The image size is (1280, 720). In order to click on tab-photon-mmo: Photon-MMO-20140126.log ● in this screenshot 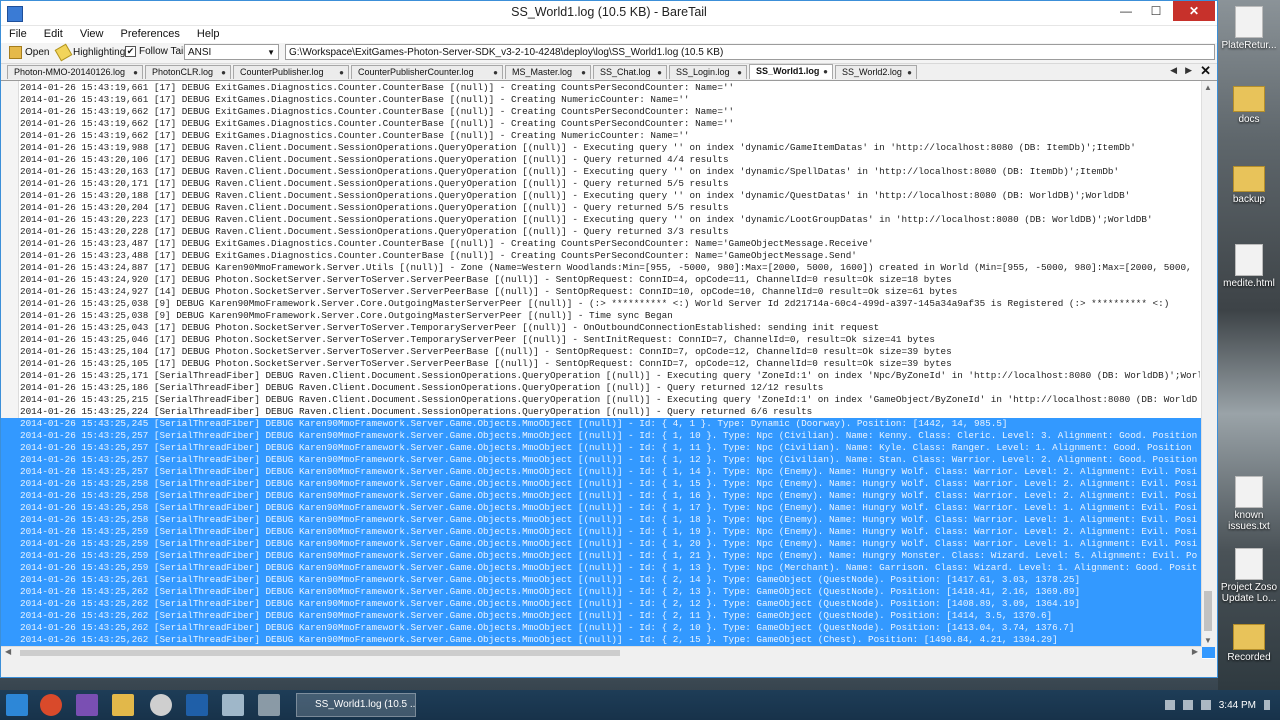, I will do `click(75, 72)`.